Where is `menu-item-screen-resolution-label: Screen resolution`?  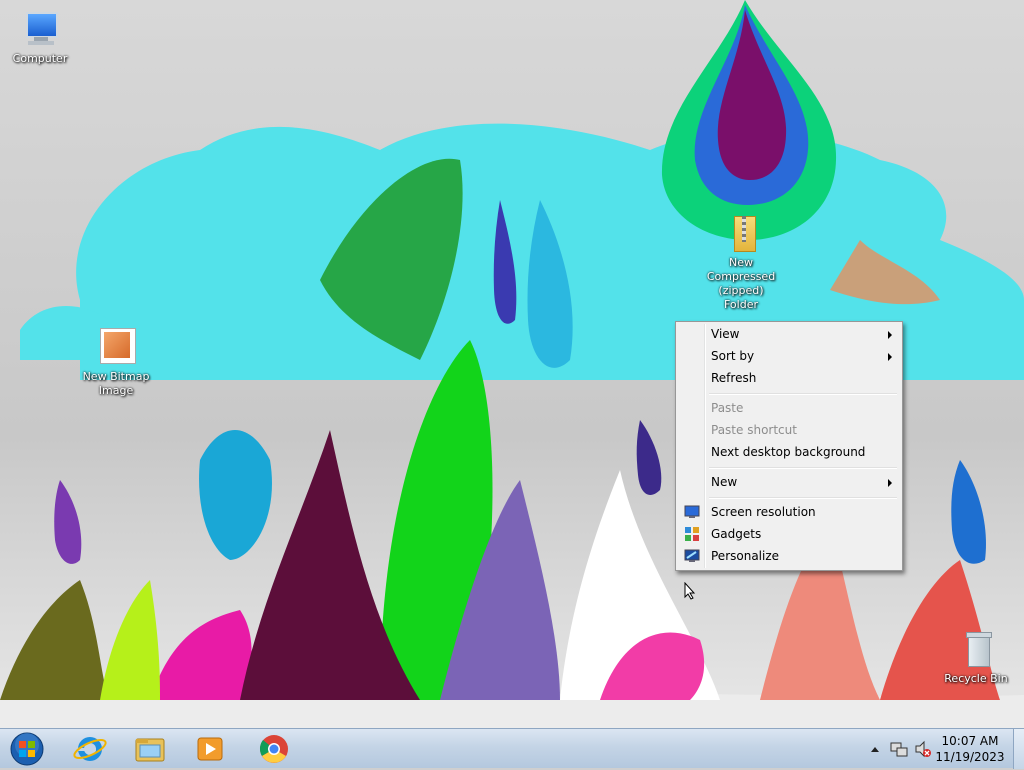
menu-item-screen-resolution-label: Screen resolution is located at coordinates (763, 512).